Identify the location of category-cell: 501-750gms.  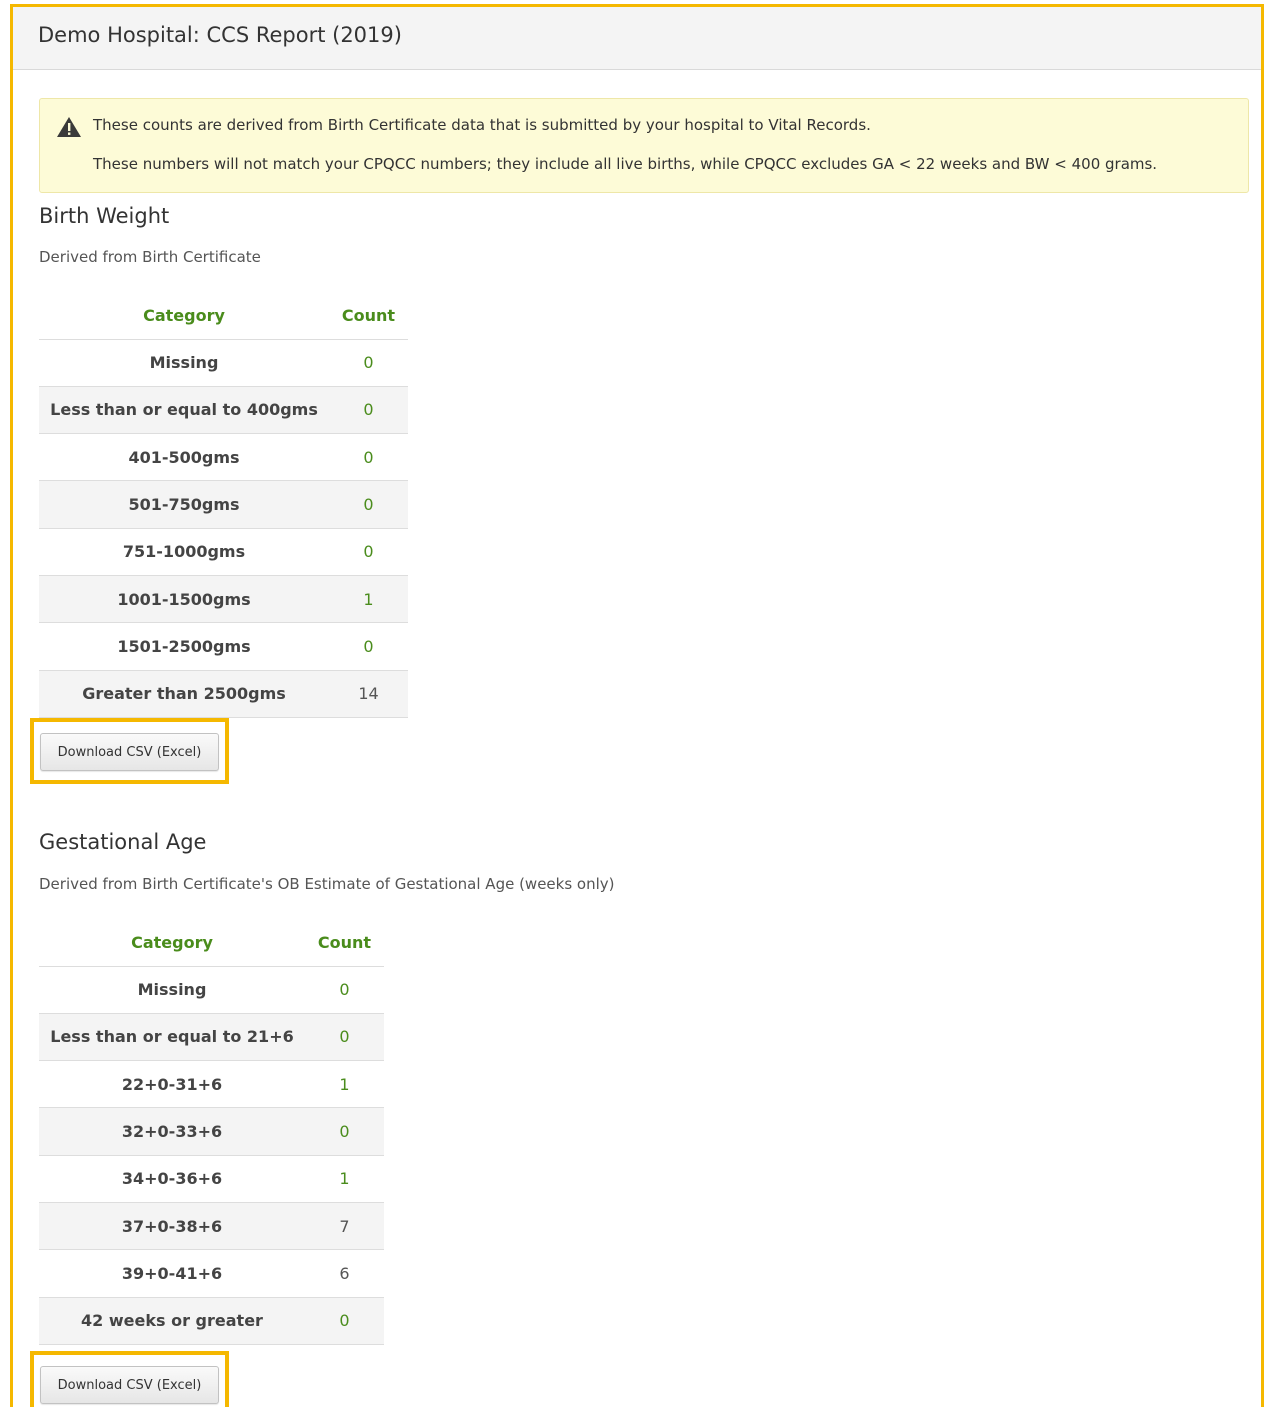
(184, 504).